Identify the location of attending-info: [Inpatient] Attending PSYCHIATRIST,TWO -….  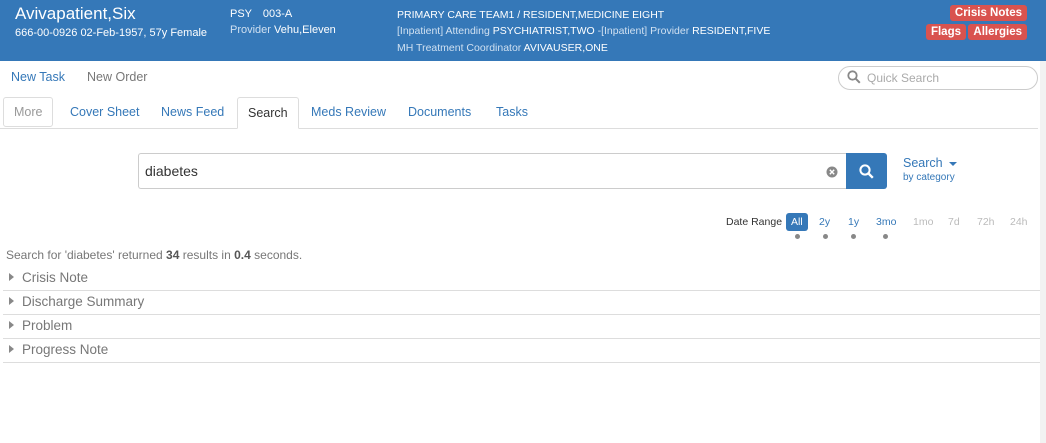
(583, 31).